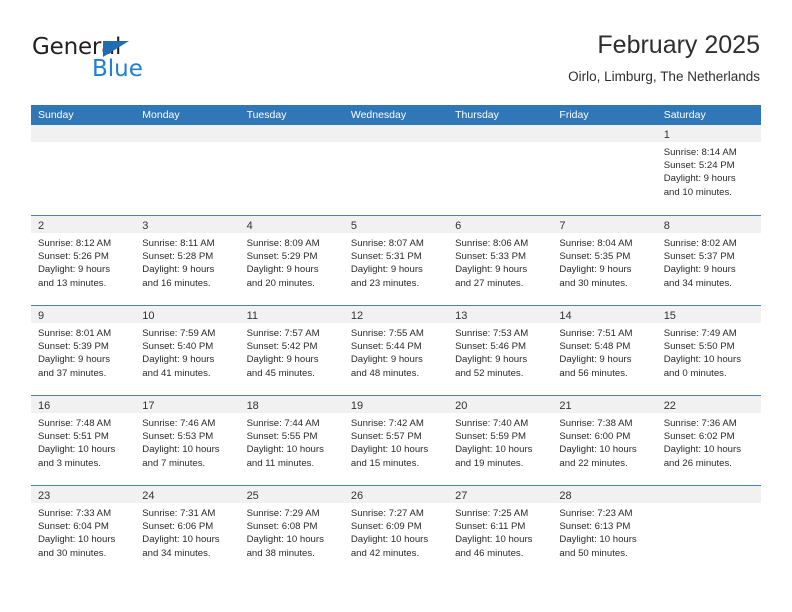 This screenshot has height=612, width=792. I want to click on day-number: 28, so click(565, 496).